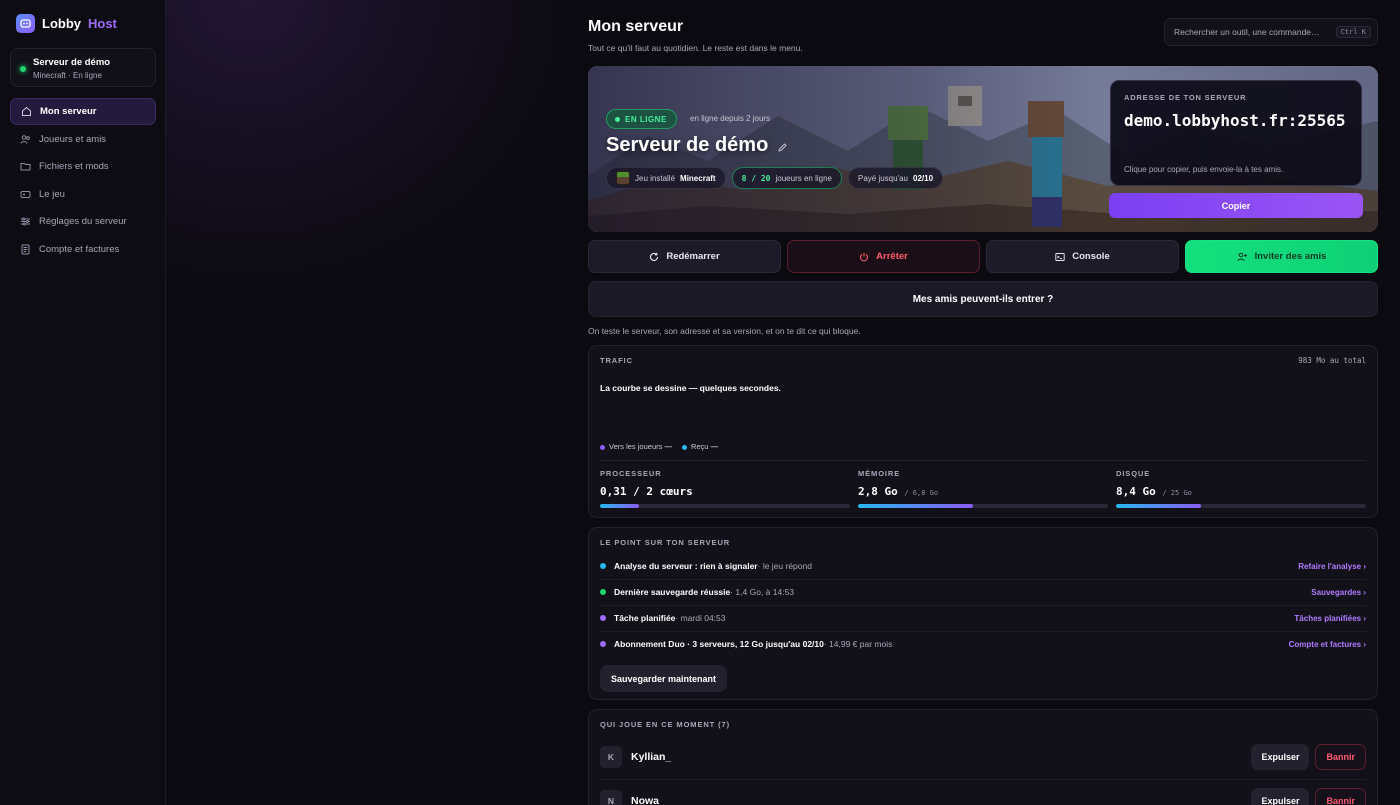 The width and height of the screenshot is (1400, 805). Describe the element at coordinates (882, 178) in the screenshot. I see `paid-label: Payé jusqu'au` at that location.